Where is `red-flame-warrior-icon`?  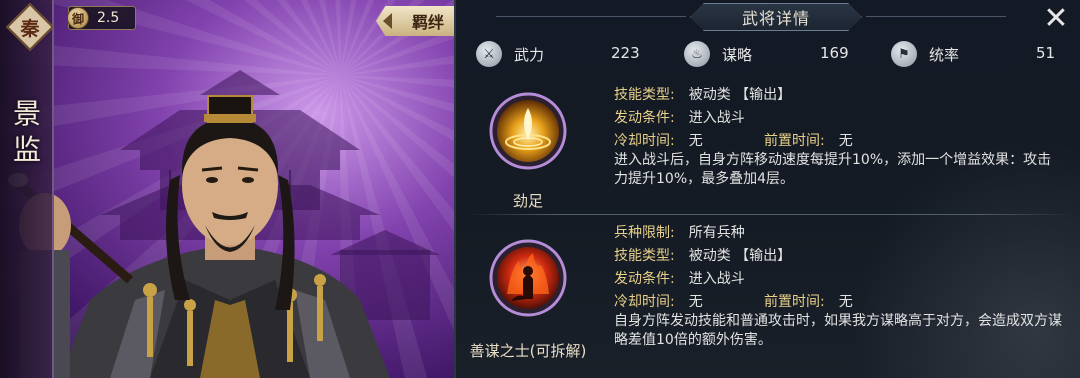 red-flame-warrior-icon is located at coordinates (528, 278).